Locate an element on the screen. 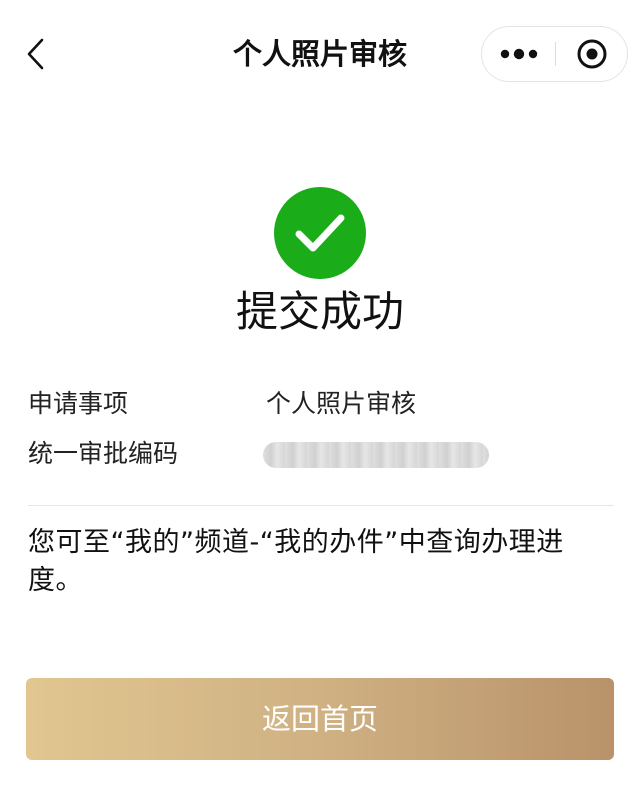  info-label: 统一审批编码 is located at coordinates (103, 453).